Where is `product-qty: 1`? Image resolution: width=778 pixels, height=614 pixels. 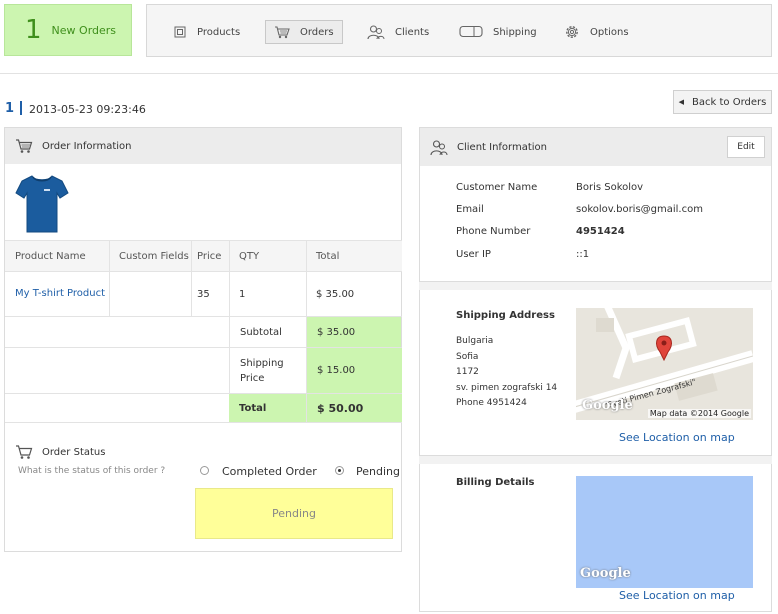
product-qty: 1 is located at coordinates (242, 294).